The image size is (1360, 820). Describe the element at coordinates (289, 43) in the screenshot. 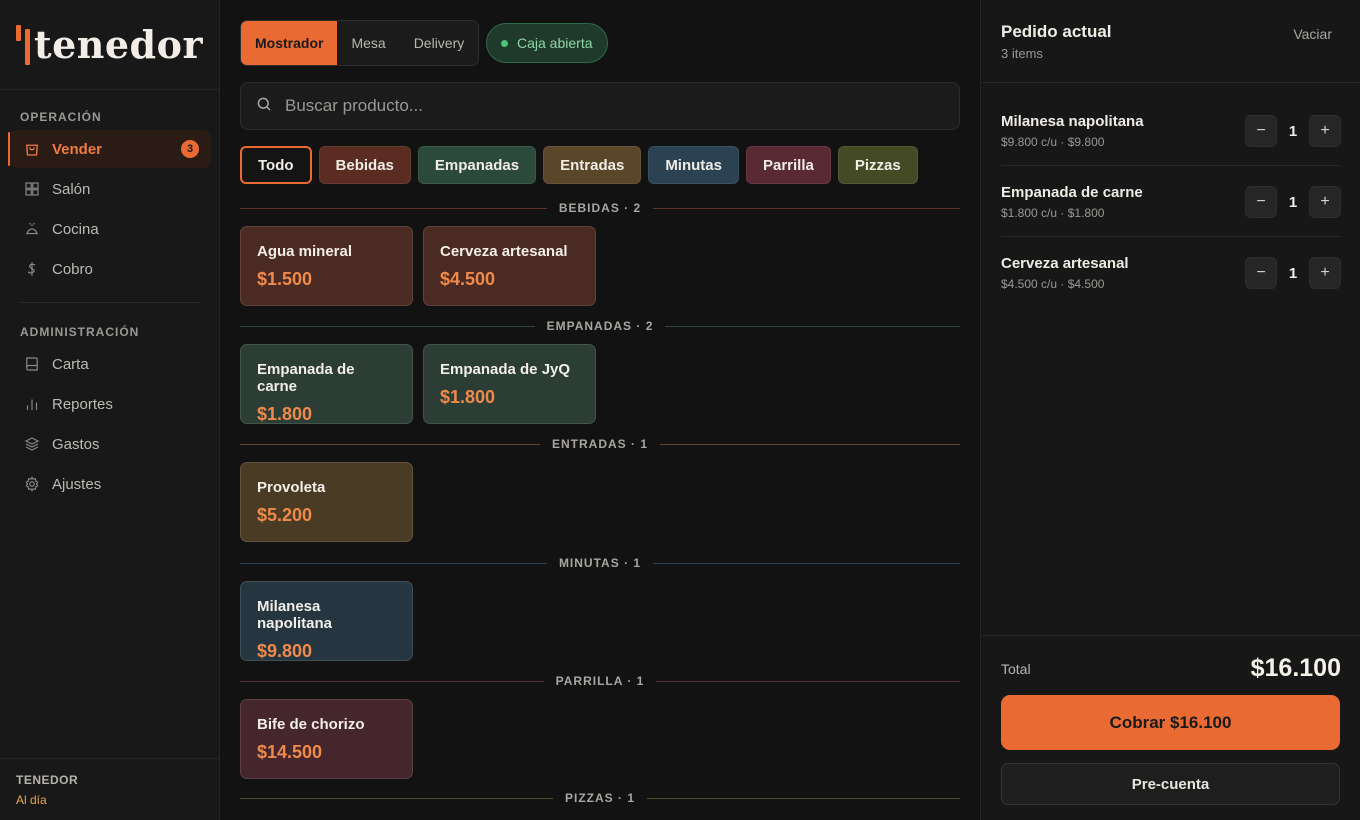

I see `mode-mostrador: Mostrador` at that location.